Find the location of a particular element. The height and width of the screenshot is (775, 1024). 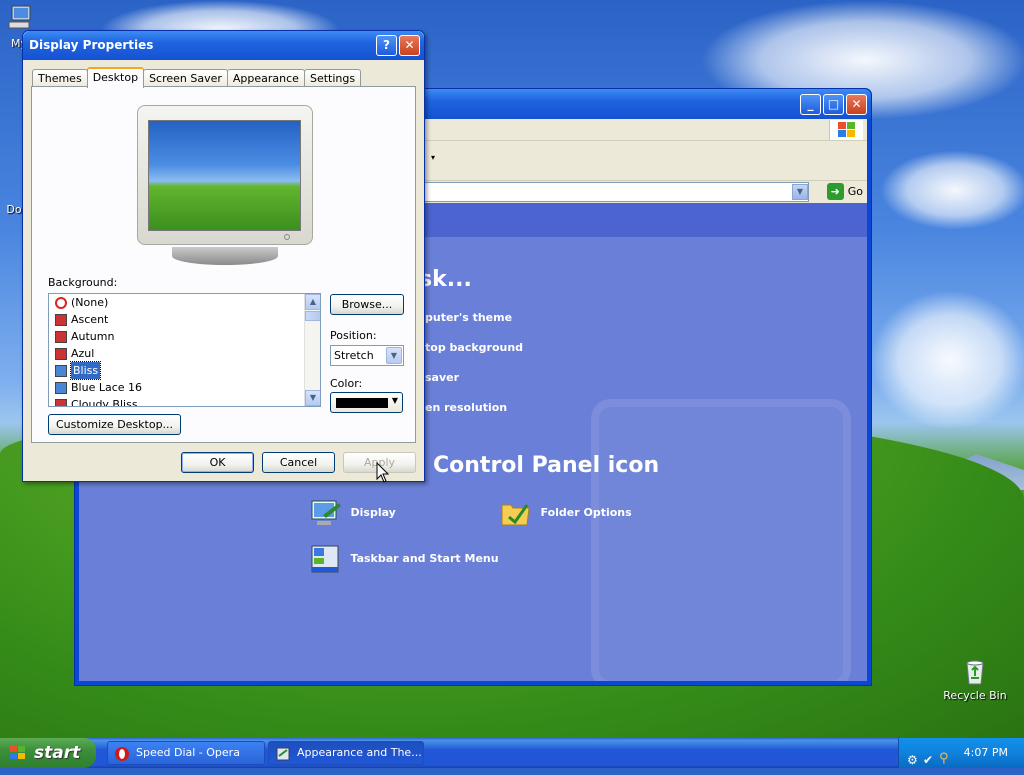

list-item: Cloudy Bliss is located at coordinates (184, 401).